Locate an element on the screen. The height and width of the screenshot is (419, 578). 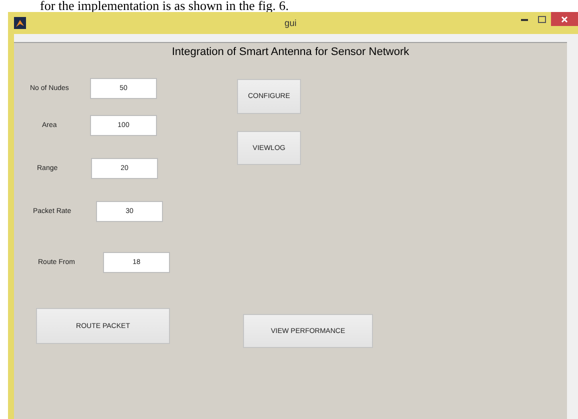
close-button is located at coordinates (564, 19).